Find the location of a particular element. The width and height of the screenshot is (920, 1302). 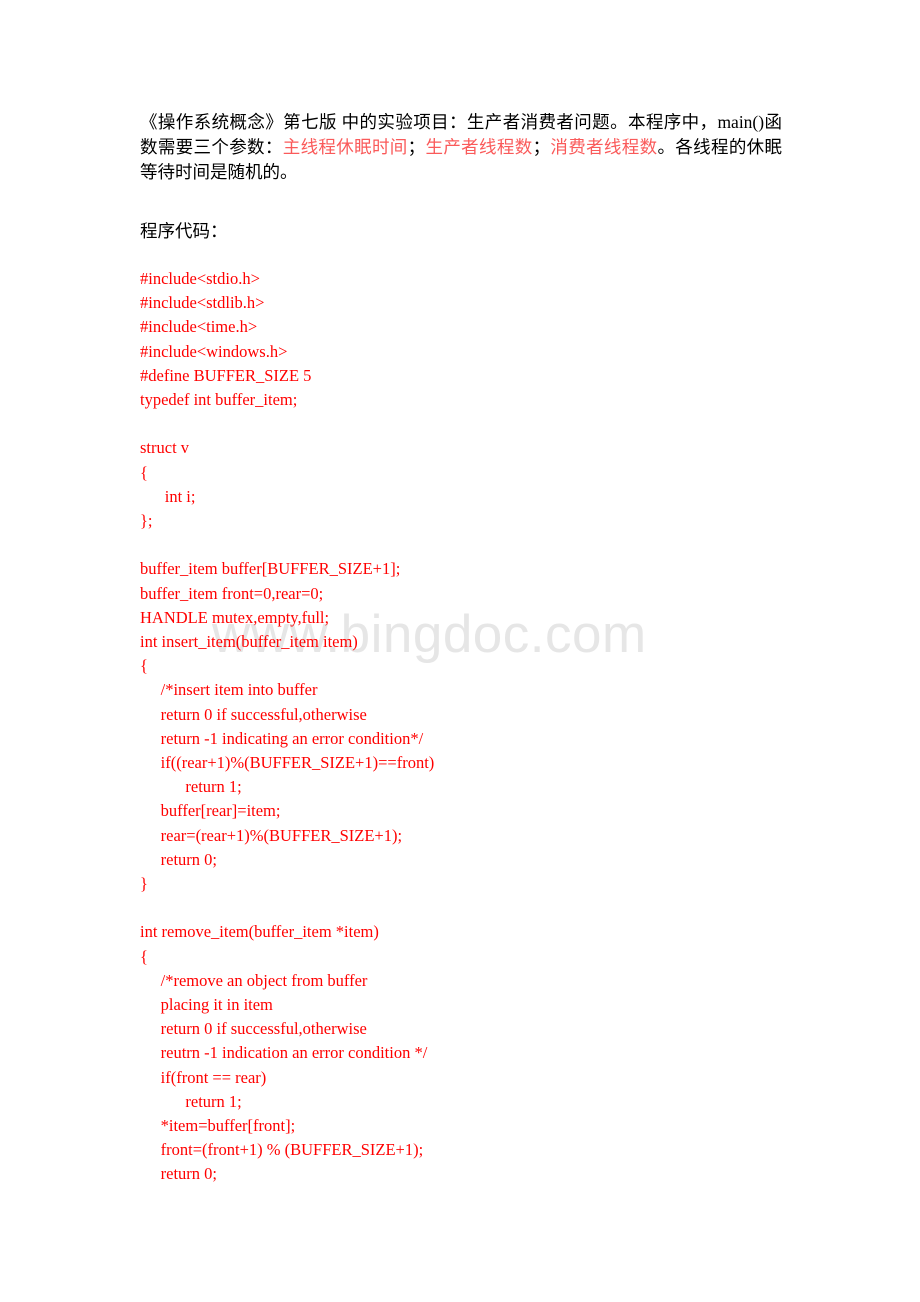

code-line: buffer[rear]=item; is located at coordinates (210, 811).